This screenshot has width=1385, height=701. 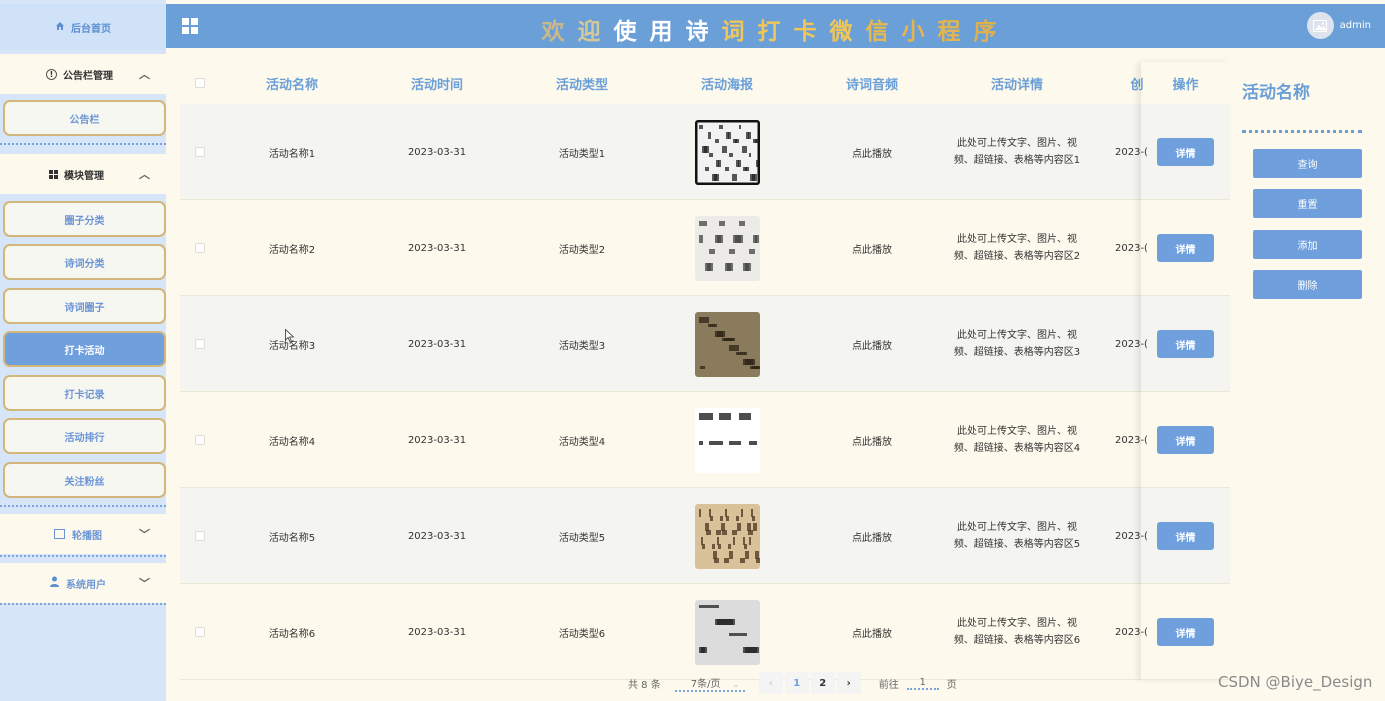 What do you see at coordinates (1320, 25) in the screenshot?
I see `avatar` at bounding box center [1320, 25].